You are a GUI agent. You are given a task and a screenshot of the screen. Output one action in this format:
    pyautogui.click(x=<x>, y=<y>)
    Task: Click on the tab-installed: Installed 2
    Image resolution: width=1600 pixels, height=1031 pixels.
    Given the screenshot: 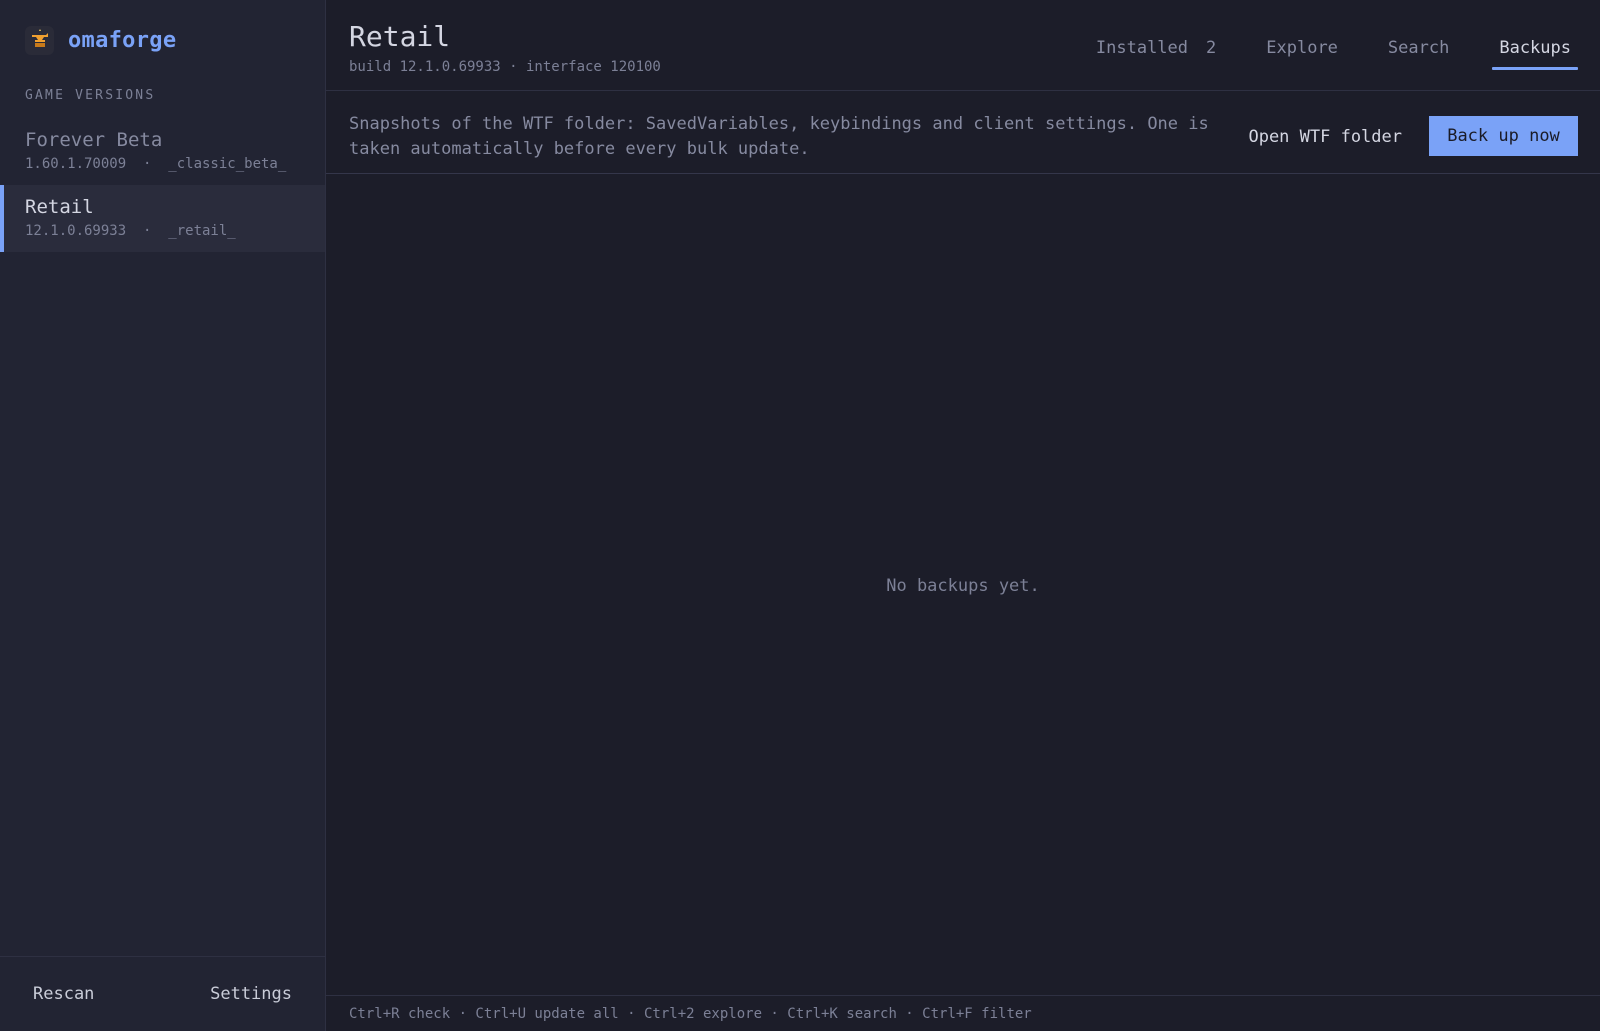 What is the action you would take?
    pyautogui.click(x=1156, y=50)
    